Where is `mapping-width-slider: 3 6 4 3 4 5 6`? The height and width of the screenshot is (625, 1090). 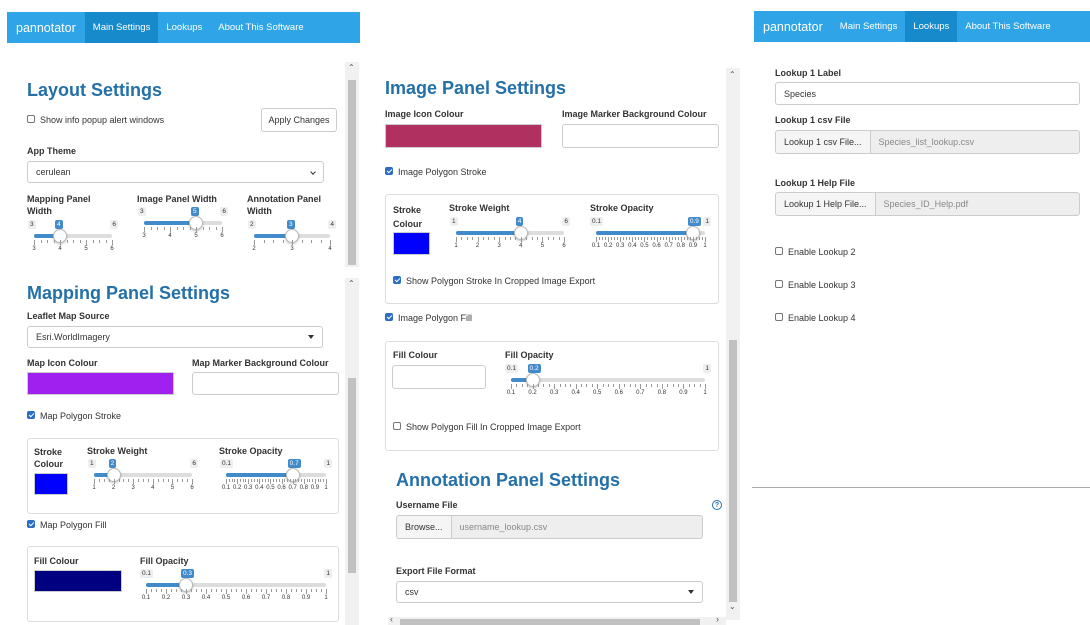
mapping-width-slider: 3 6 4 3 4 5 6 is located at coordinates (73, 238).